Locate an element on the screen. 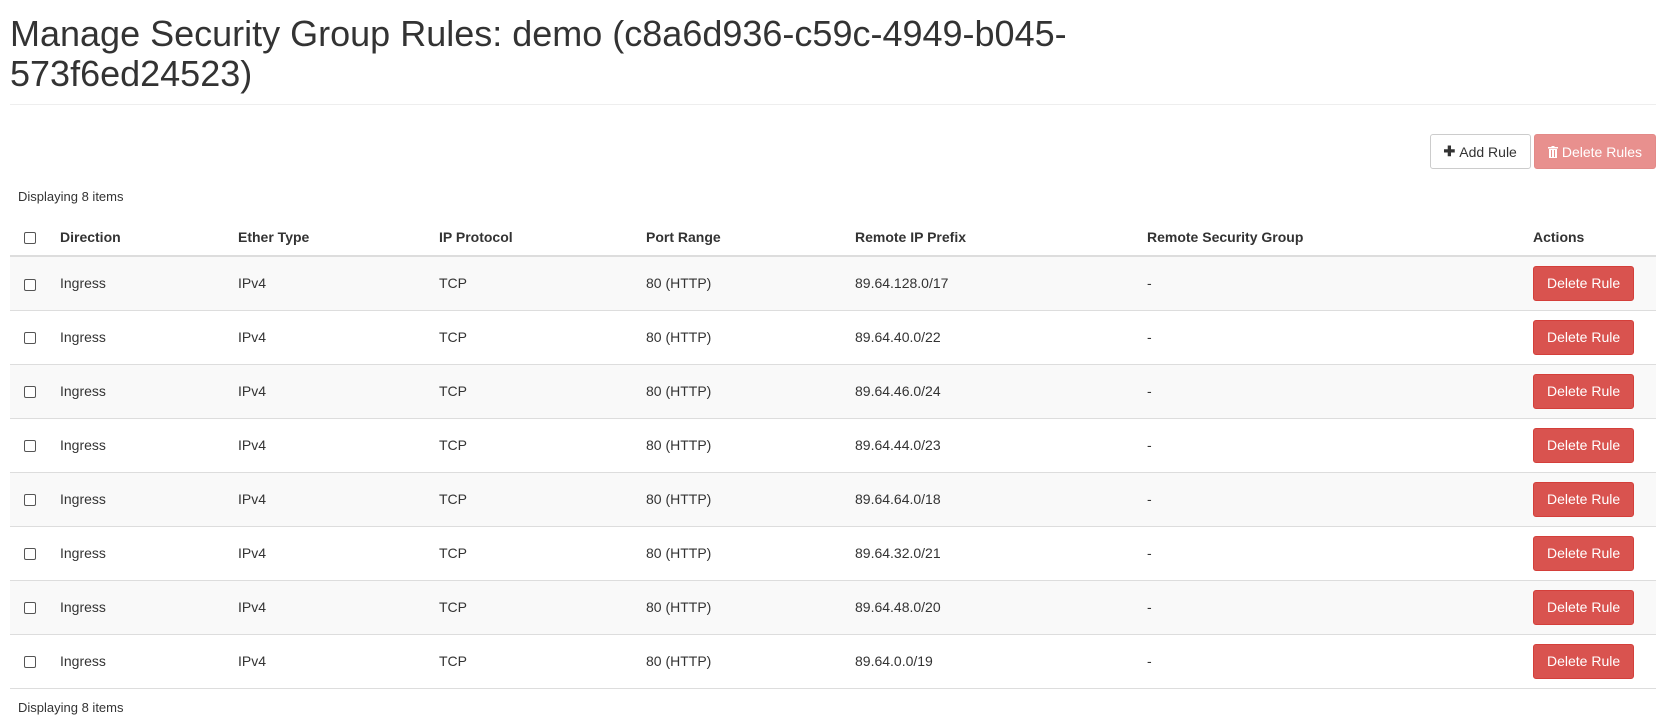 This screenshot has width=1666, height=715. header-remote-ip-prefix: Remote IP Prefix is located at coordinates (993, 237).